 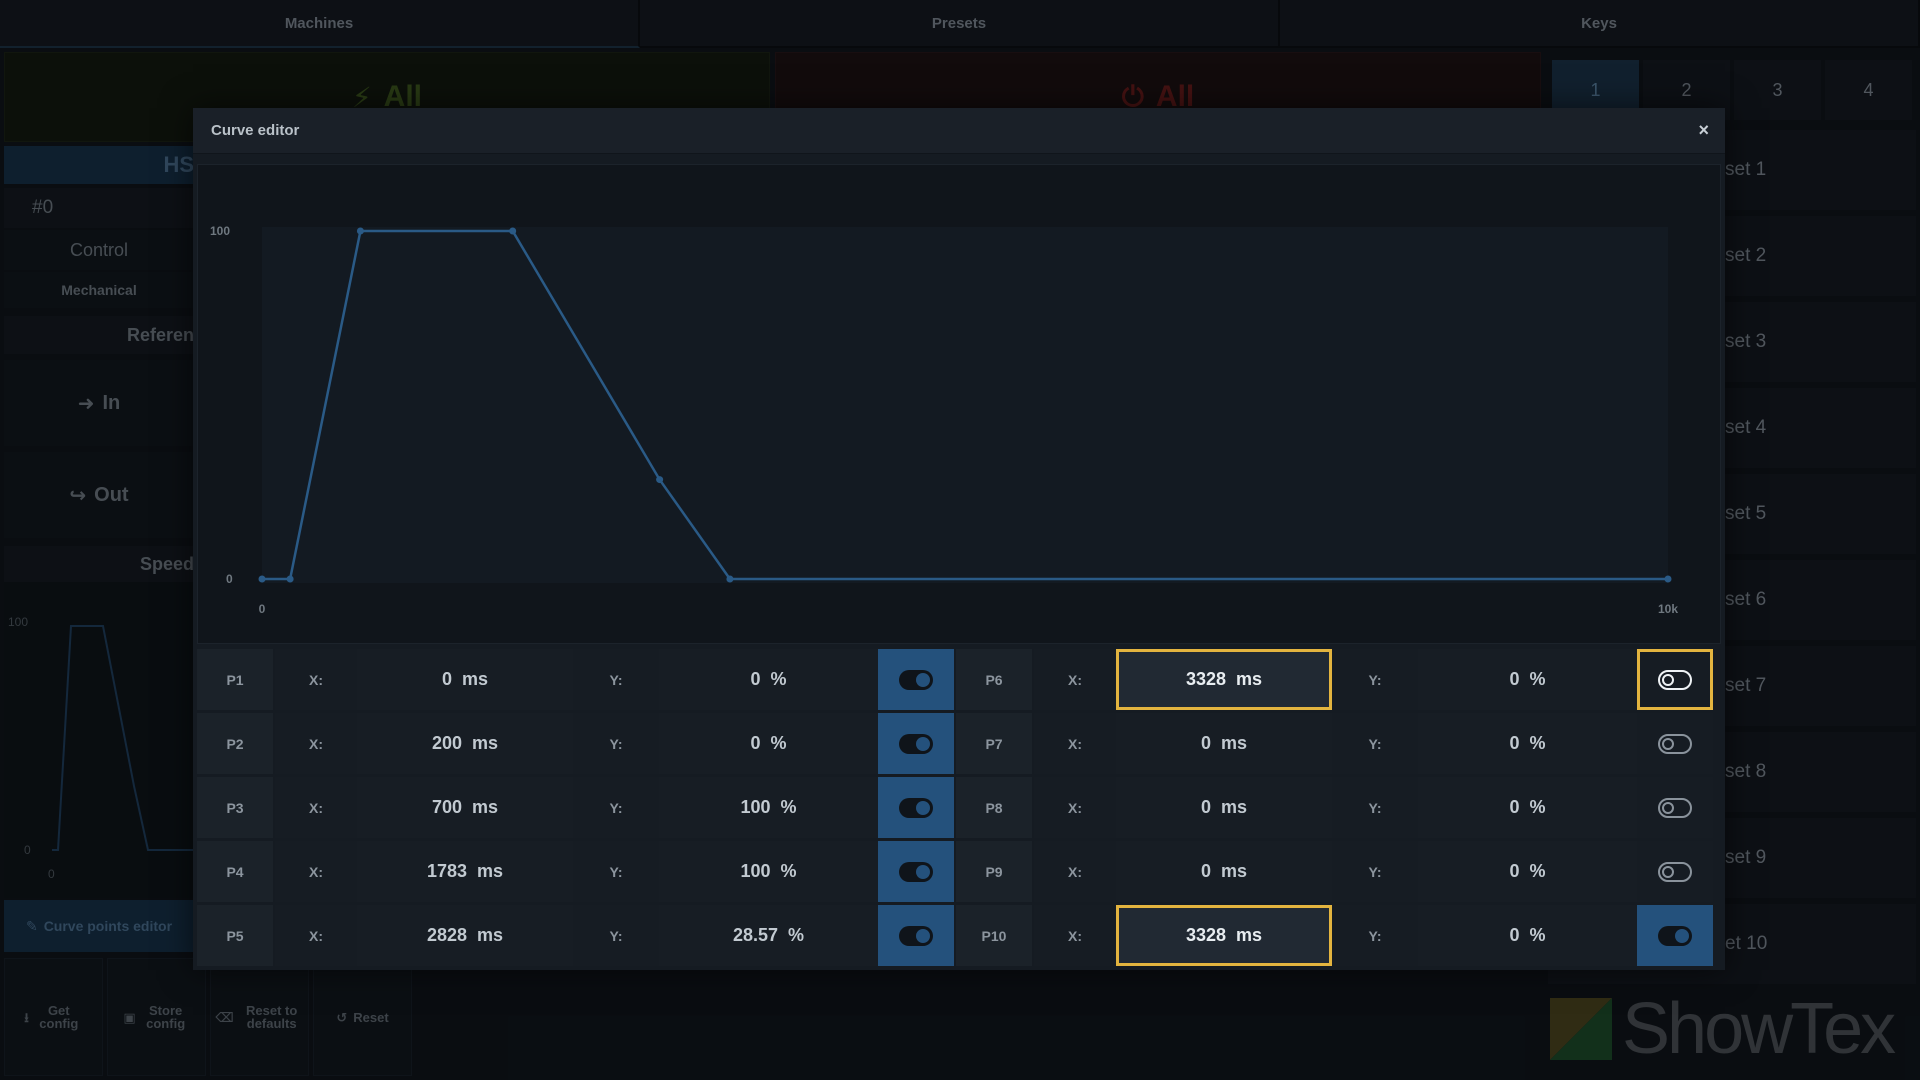 What do you see at coordinates (235, 743) in the screenshot?
I see `point-label: P2` at bounding box center [235, 743].